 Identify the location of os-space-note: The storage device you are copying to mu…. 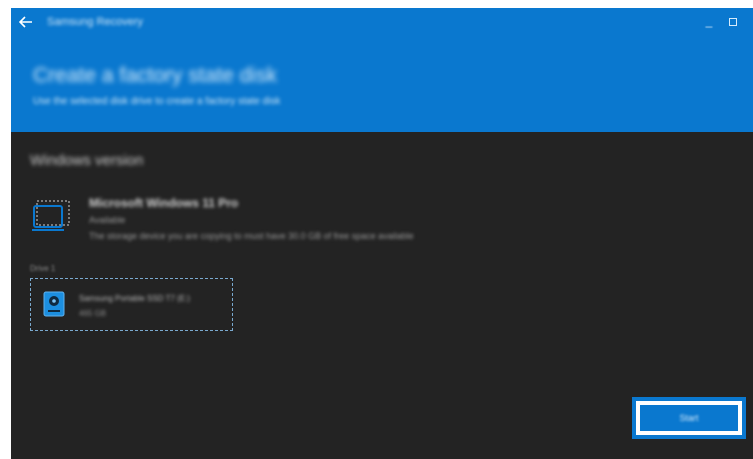
(251, 236).